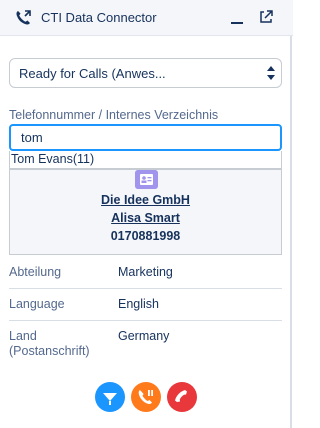 This screenshot has height=428, width=320. Describe the element at coordinates (145, 160) in the screenshot. I see `suggestion-item: Tom Evans(11)` at that location.